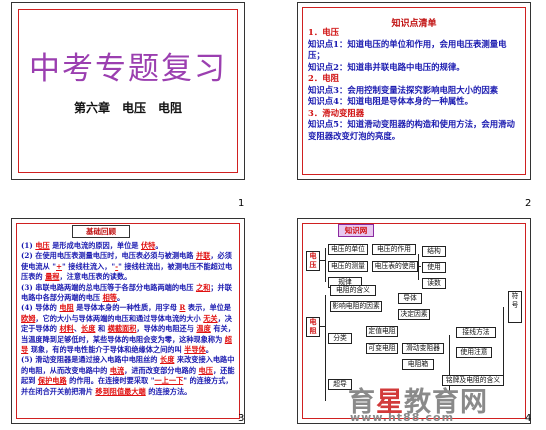 This screenshot has width=546, height=430. What do you see at coordinates (403, 89) in the screenshot?
I see `list-item: 知识点3：会用控制变量法探究影响电阻大小的因素` at bounding box center [403, 89].